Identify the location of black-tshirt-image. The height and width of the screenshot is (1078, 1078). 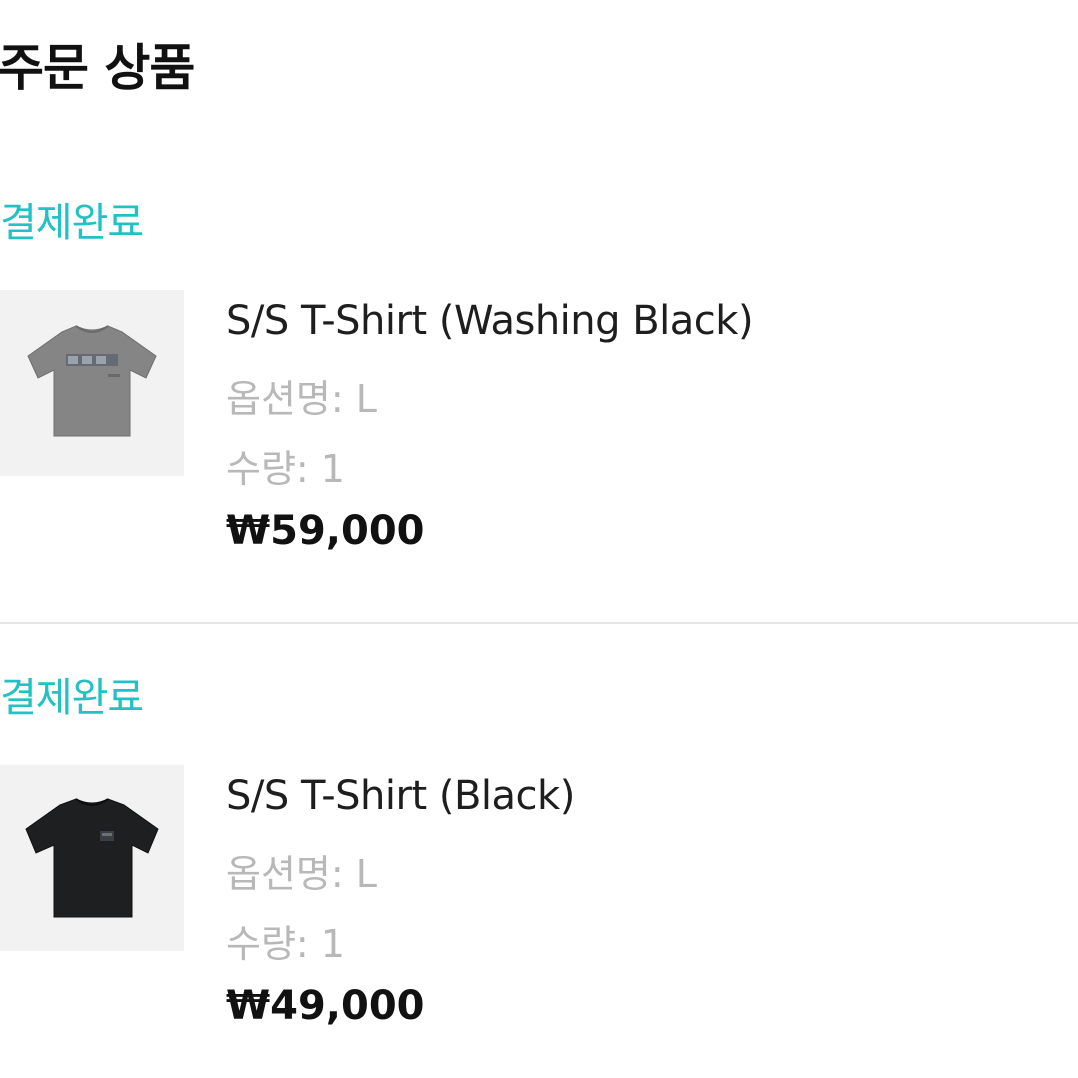
(92, 858).